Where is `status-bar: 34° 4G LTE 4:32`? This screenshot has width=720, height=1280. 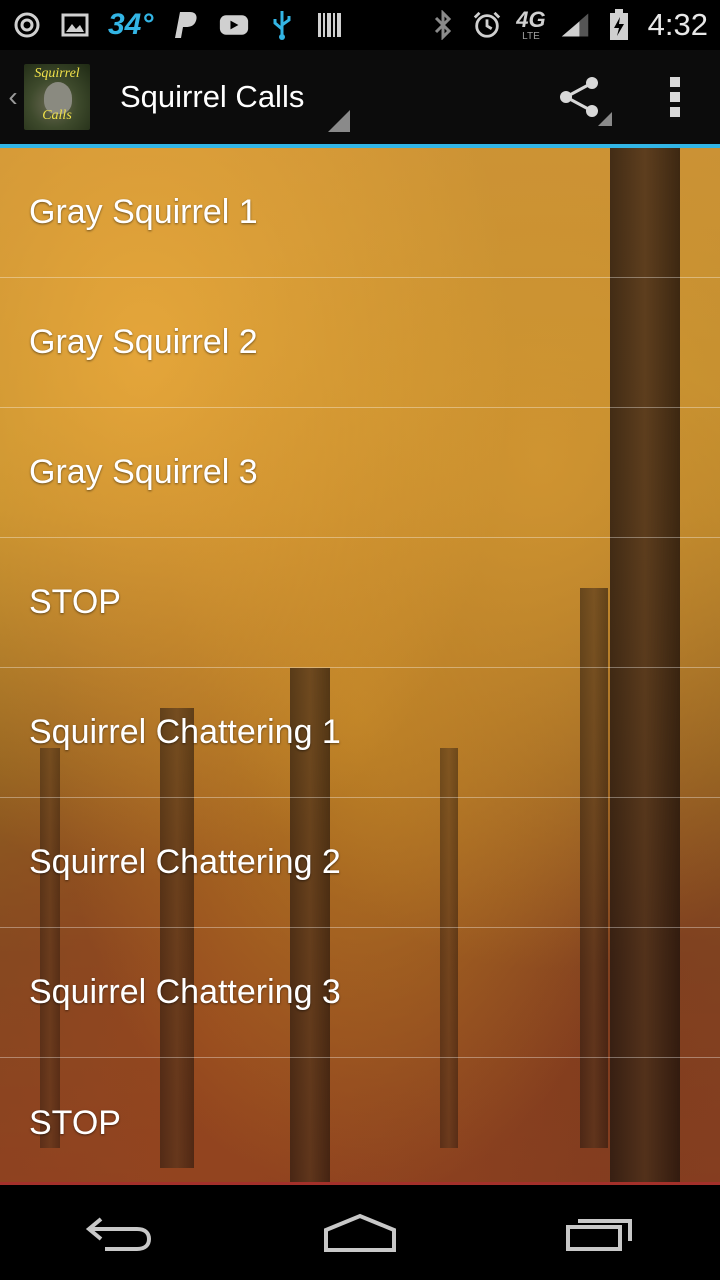
status-bar: 34° 4G LTE 4:32 is located at coordinates (360, 25).